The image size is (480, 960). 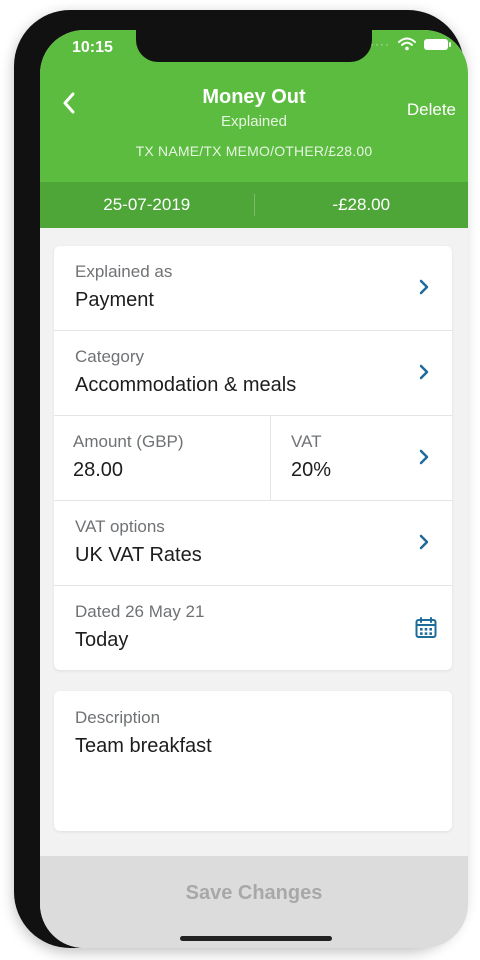 I want to click on page-subtitle: Explained, so click(x=254, y=121).